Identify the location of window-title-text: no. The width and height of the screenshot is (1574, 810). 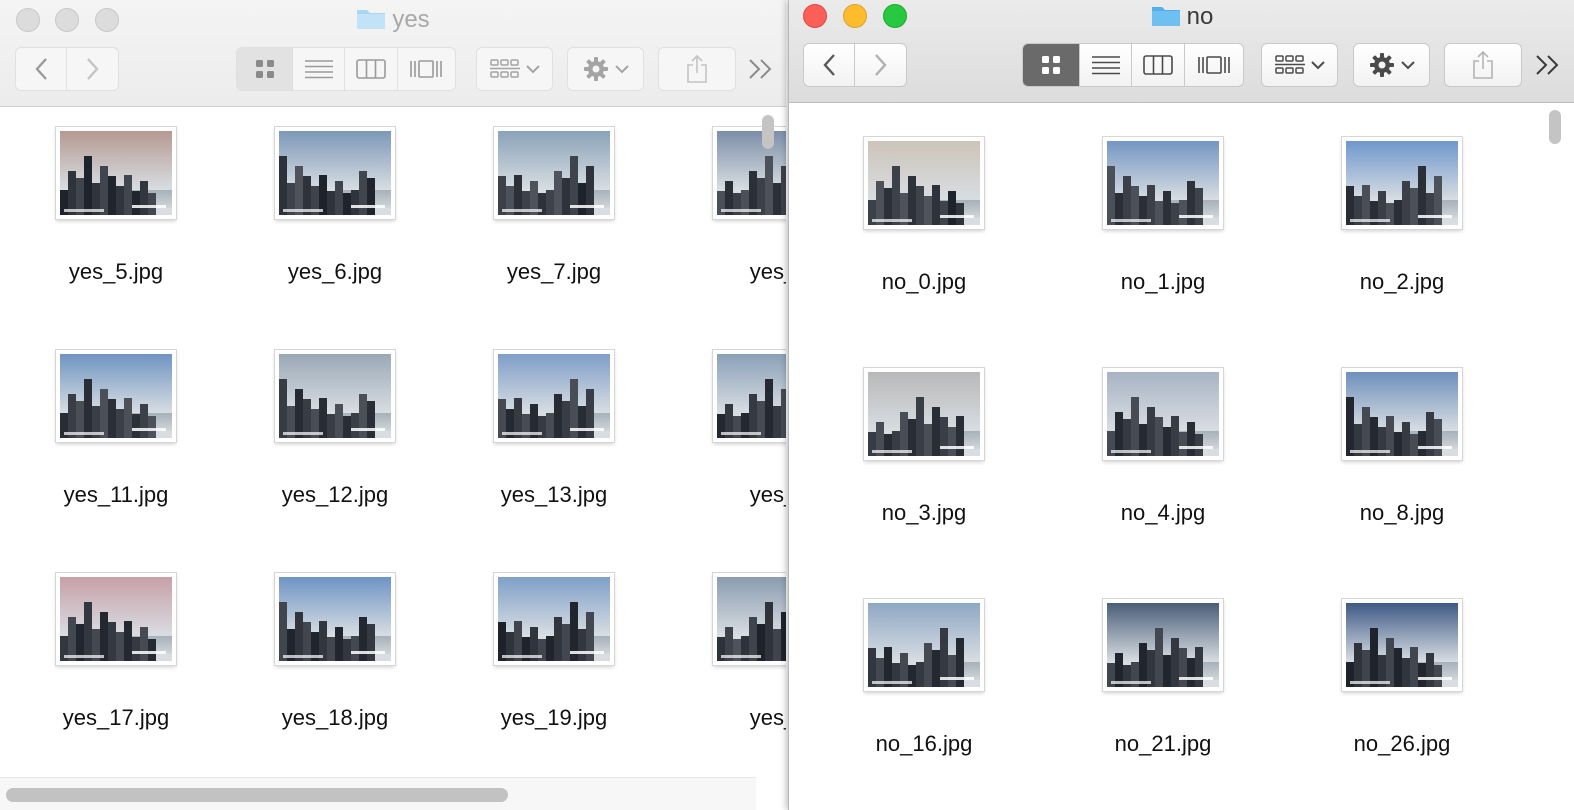
(1200, 16).